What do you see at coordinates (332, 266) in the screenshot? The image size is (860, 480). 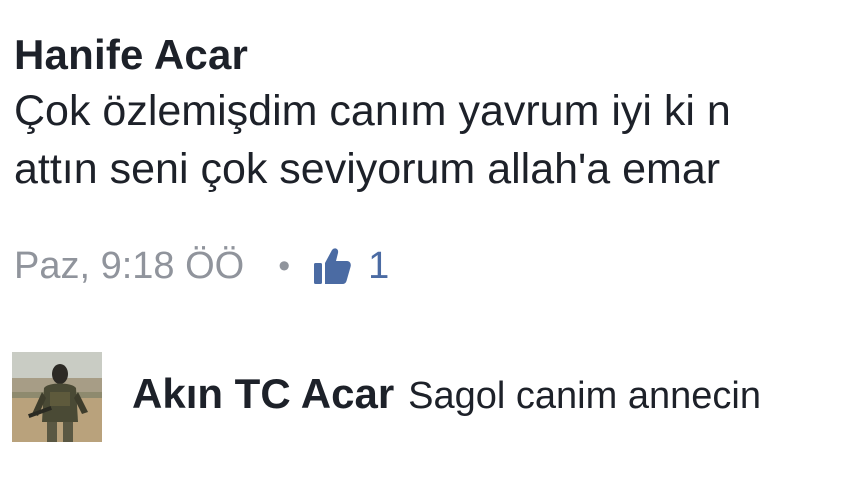 I see `thumbs-up-icon` at bounding box center [332, 266].